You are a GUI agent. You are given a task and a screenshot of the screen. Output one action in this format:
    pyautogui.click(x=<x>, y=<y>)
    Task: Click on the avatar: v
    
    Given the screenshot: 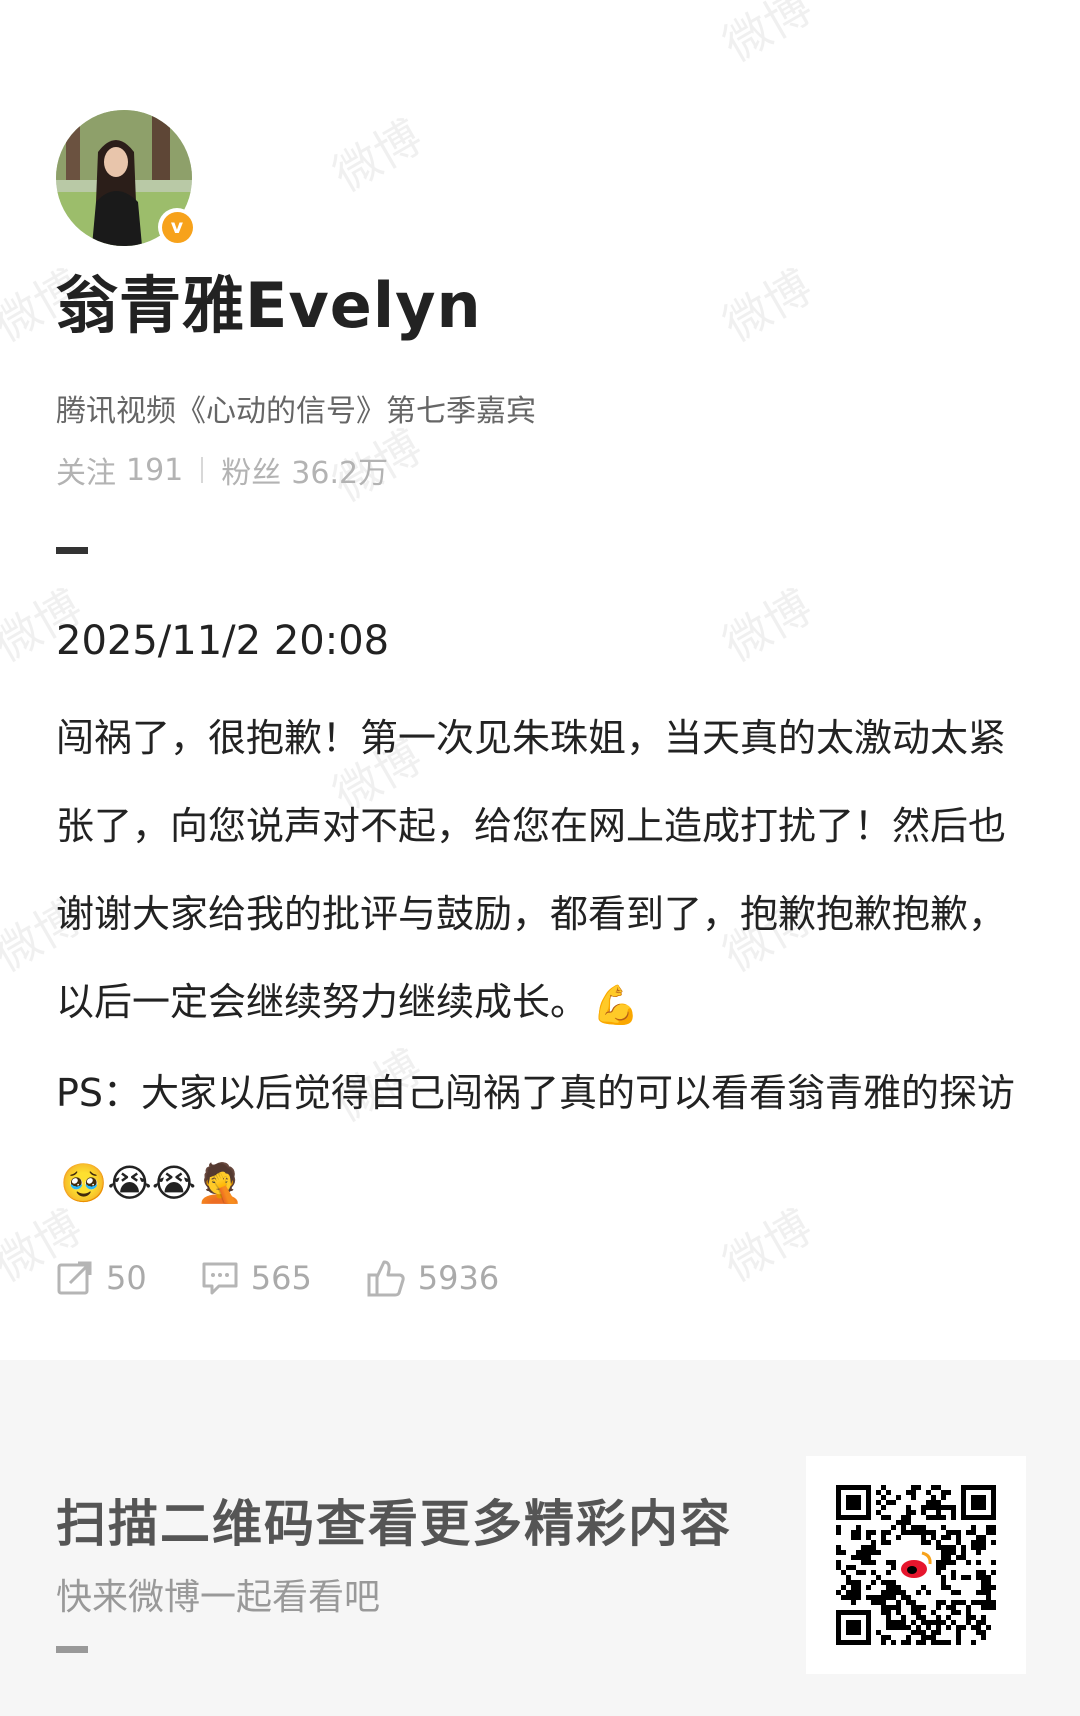 What is the action you would take?
    pyautogui.click(x=126, y=178)
    